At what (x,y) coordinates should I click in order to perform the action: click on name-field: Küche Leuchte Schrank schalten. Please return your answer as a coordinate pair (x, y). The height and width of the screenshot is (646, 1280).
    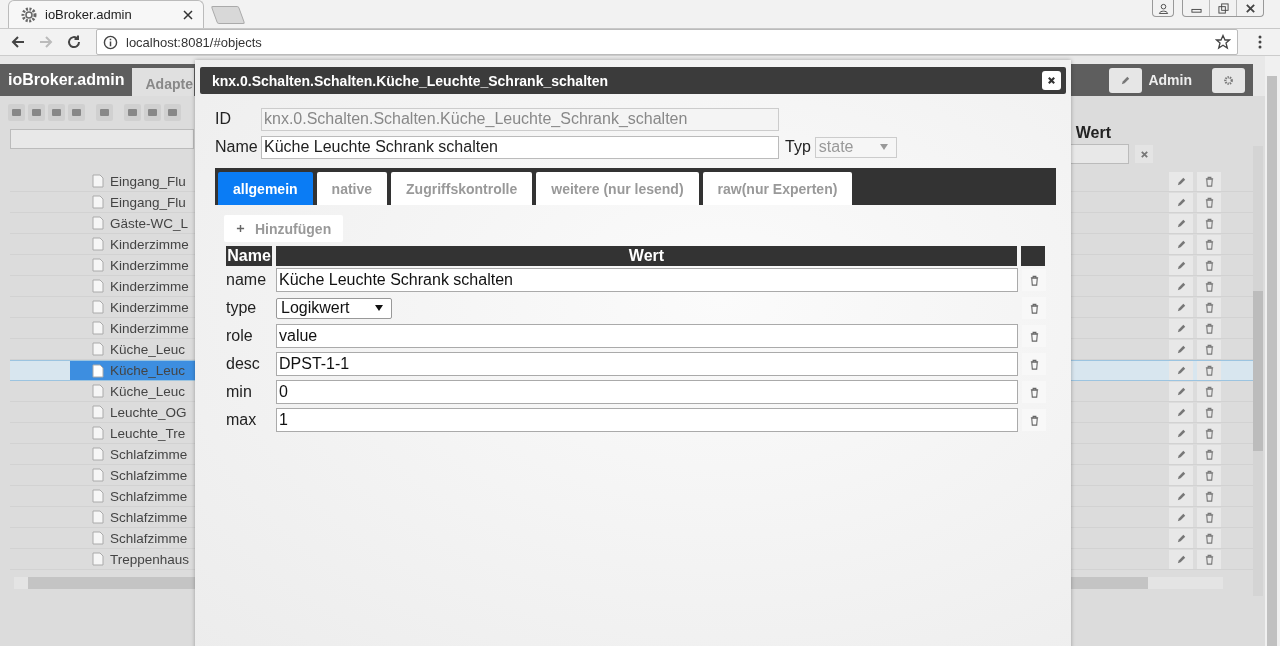
    Looking at the image, I should click on (520, 147).